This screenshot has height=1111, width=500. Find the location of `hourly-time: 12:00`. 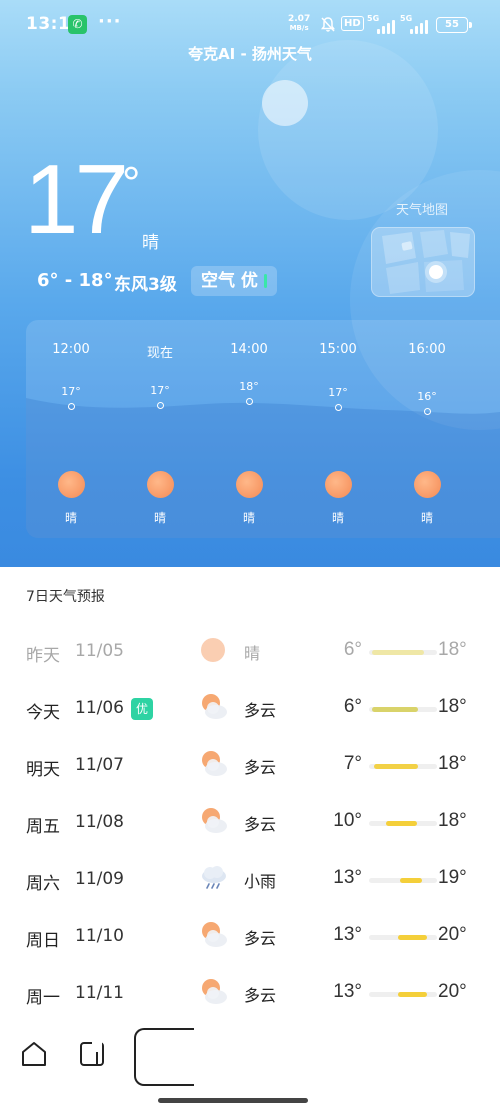

hourly-time: 12:00 is located at coordinates (71, 349).